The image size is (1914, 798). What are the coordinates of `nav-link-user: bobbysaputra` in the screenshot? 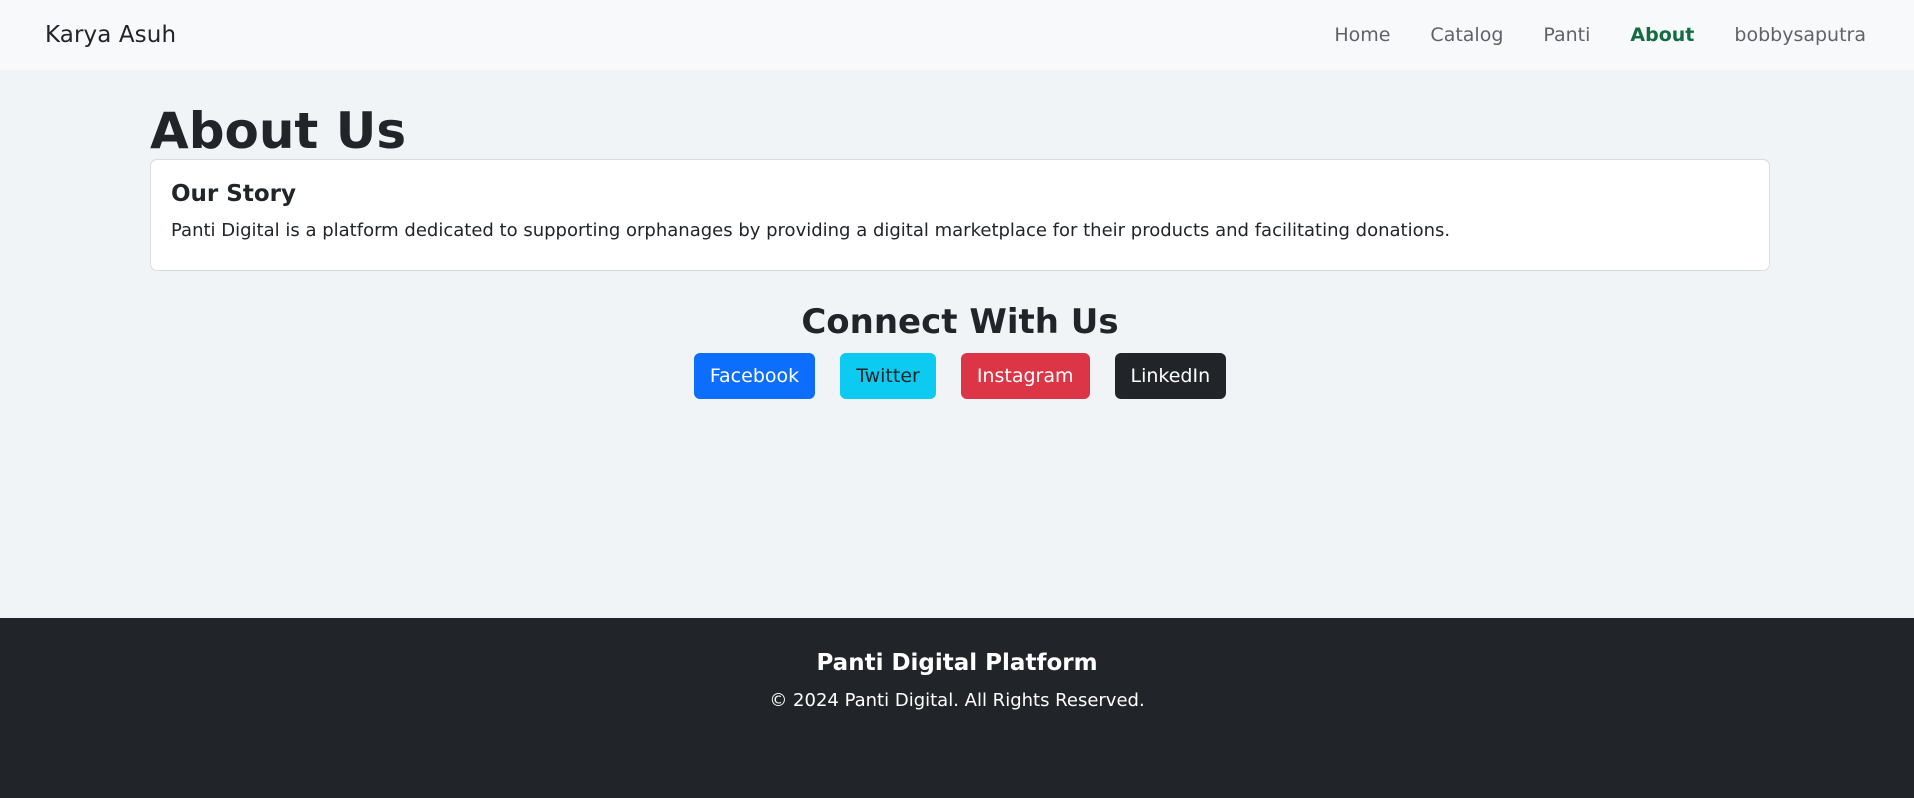 It's located at (1790, 35).